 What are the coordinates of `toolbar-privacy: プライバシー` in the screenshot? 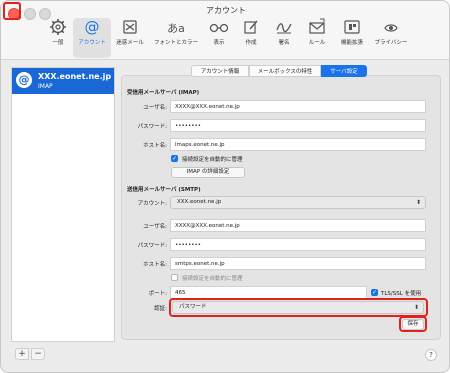 It's located at (391, 38).